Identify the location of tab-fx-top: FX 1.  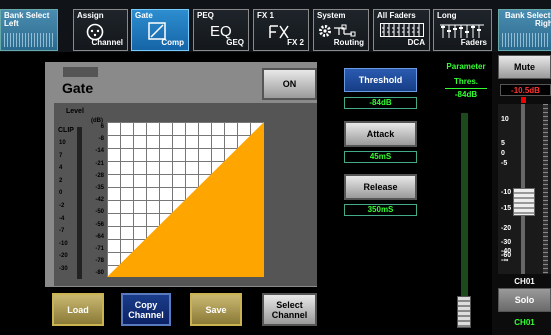
(265, 15).